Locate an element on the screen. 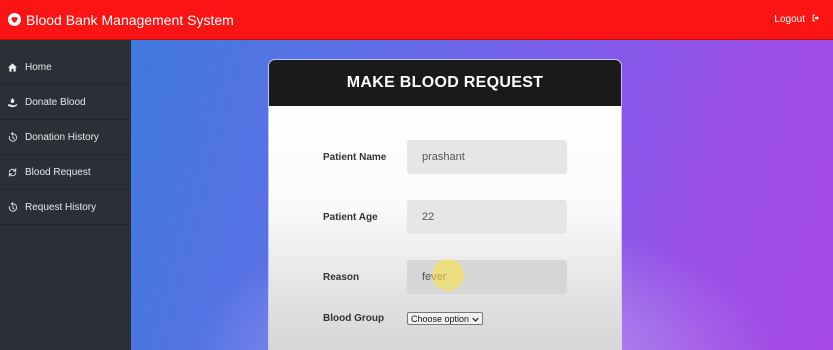 The width and height of the screenshot is (833, 350). patient-name-label: Patient Name is located at coordinates (355, 157).